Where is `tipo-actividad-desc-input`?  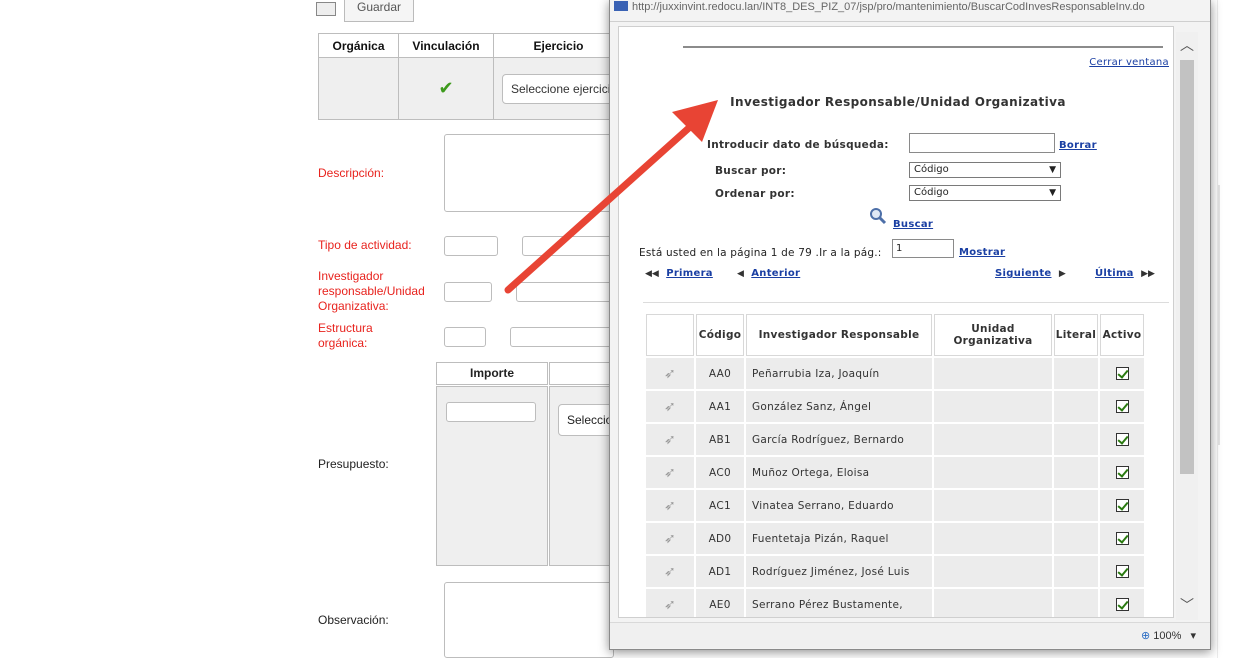
tipo-actividad-desc-input is located at coordinates (568, 246).